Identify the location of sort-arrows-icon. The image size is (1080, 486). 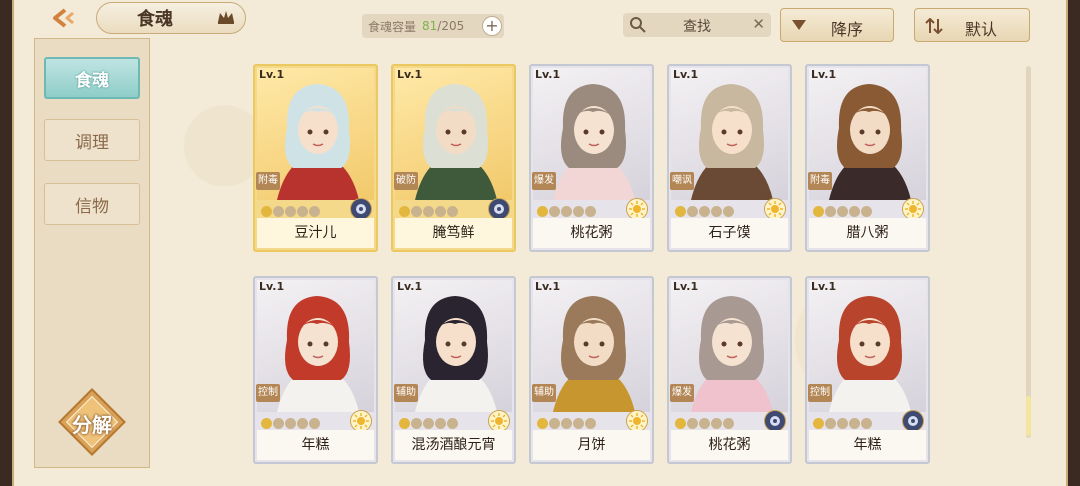
(934, 26).